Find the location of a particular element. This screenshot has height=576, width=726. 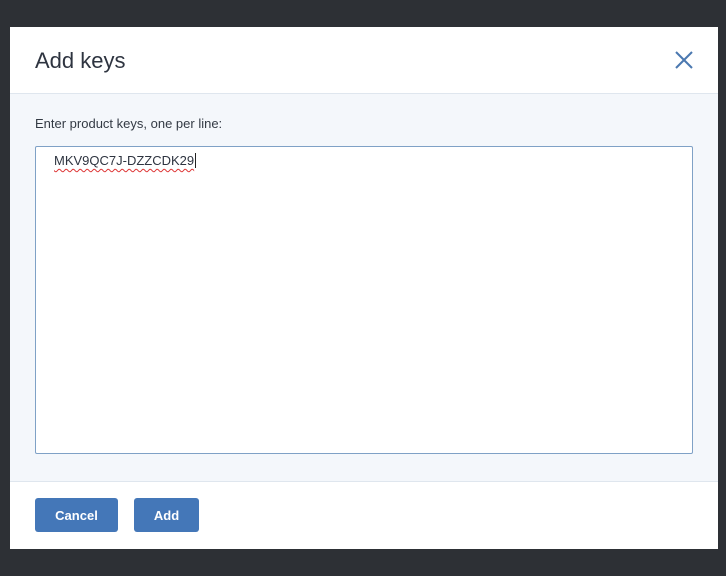

close-icon is located at coordinates (684, 60).